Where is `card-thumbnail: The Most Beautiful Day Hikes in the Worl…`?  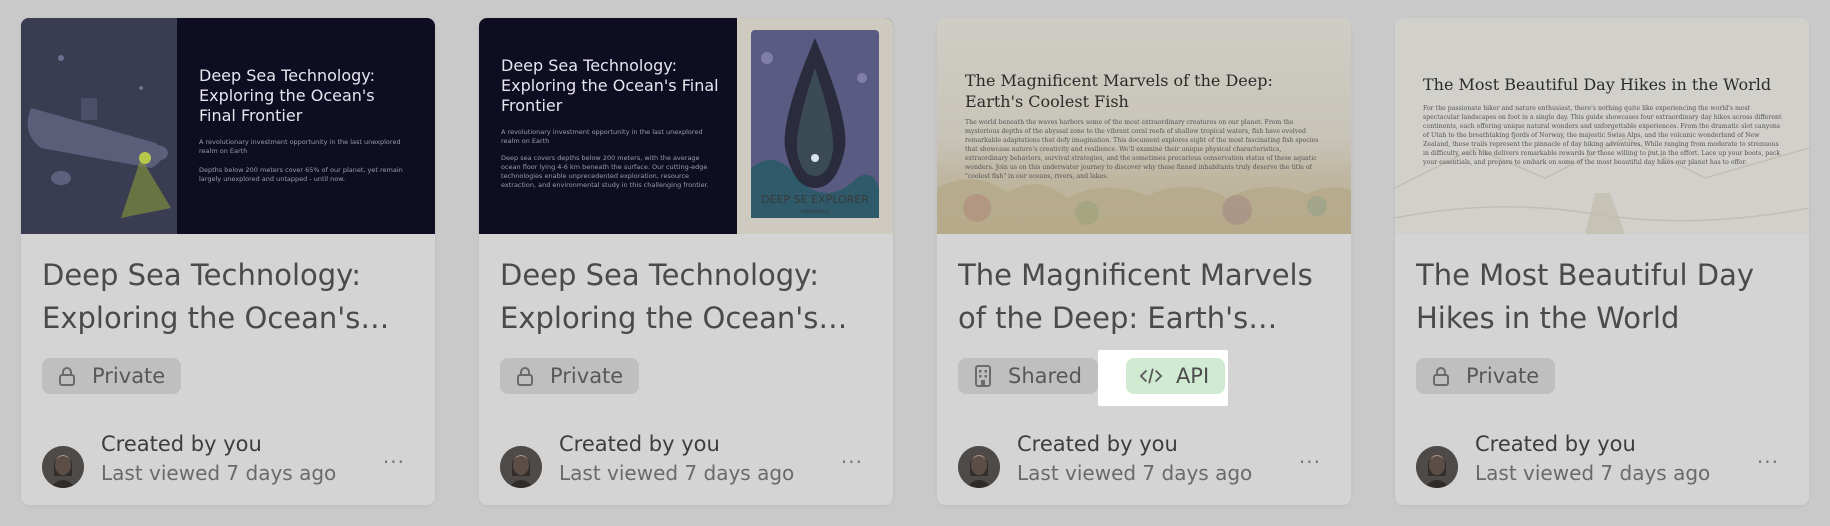
card-thumbnail: The Most Beautiful Day Hikes in the Worl… is located at coordinates (1602, 126).